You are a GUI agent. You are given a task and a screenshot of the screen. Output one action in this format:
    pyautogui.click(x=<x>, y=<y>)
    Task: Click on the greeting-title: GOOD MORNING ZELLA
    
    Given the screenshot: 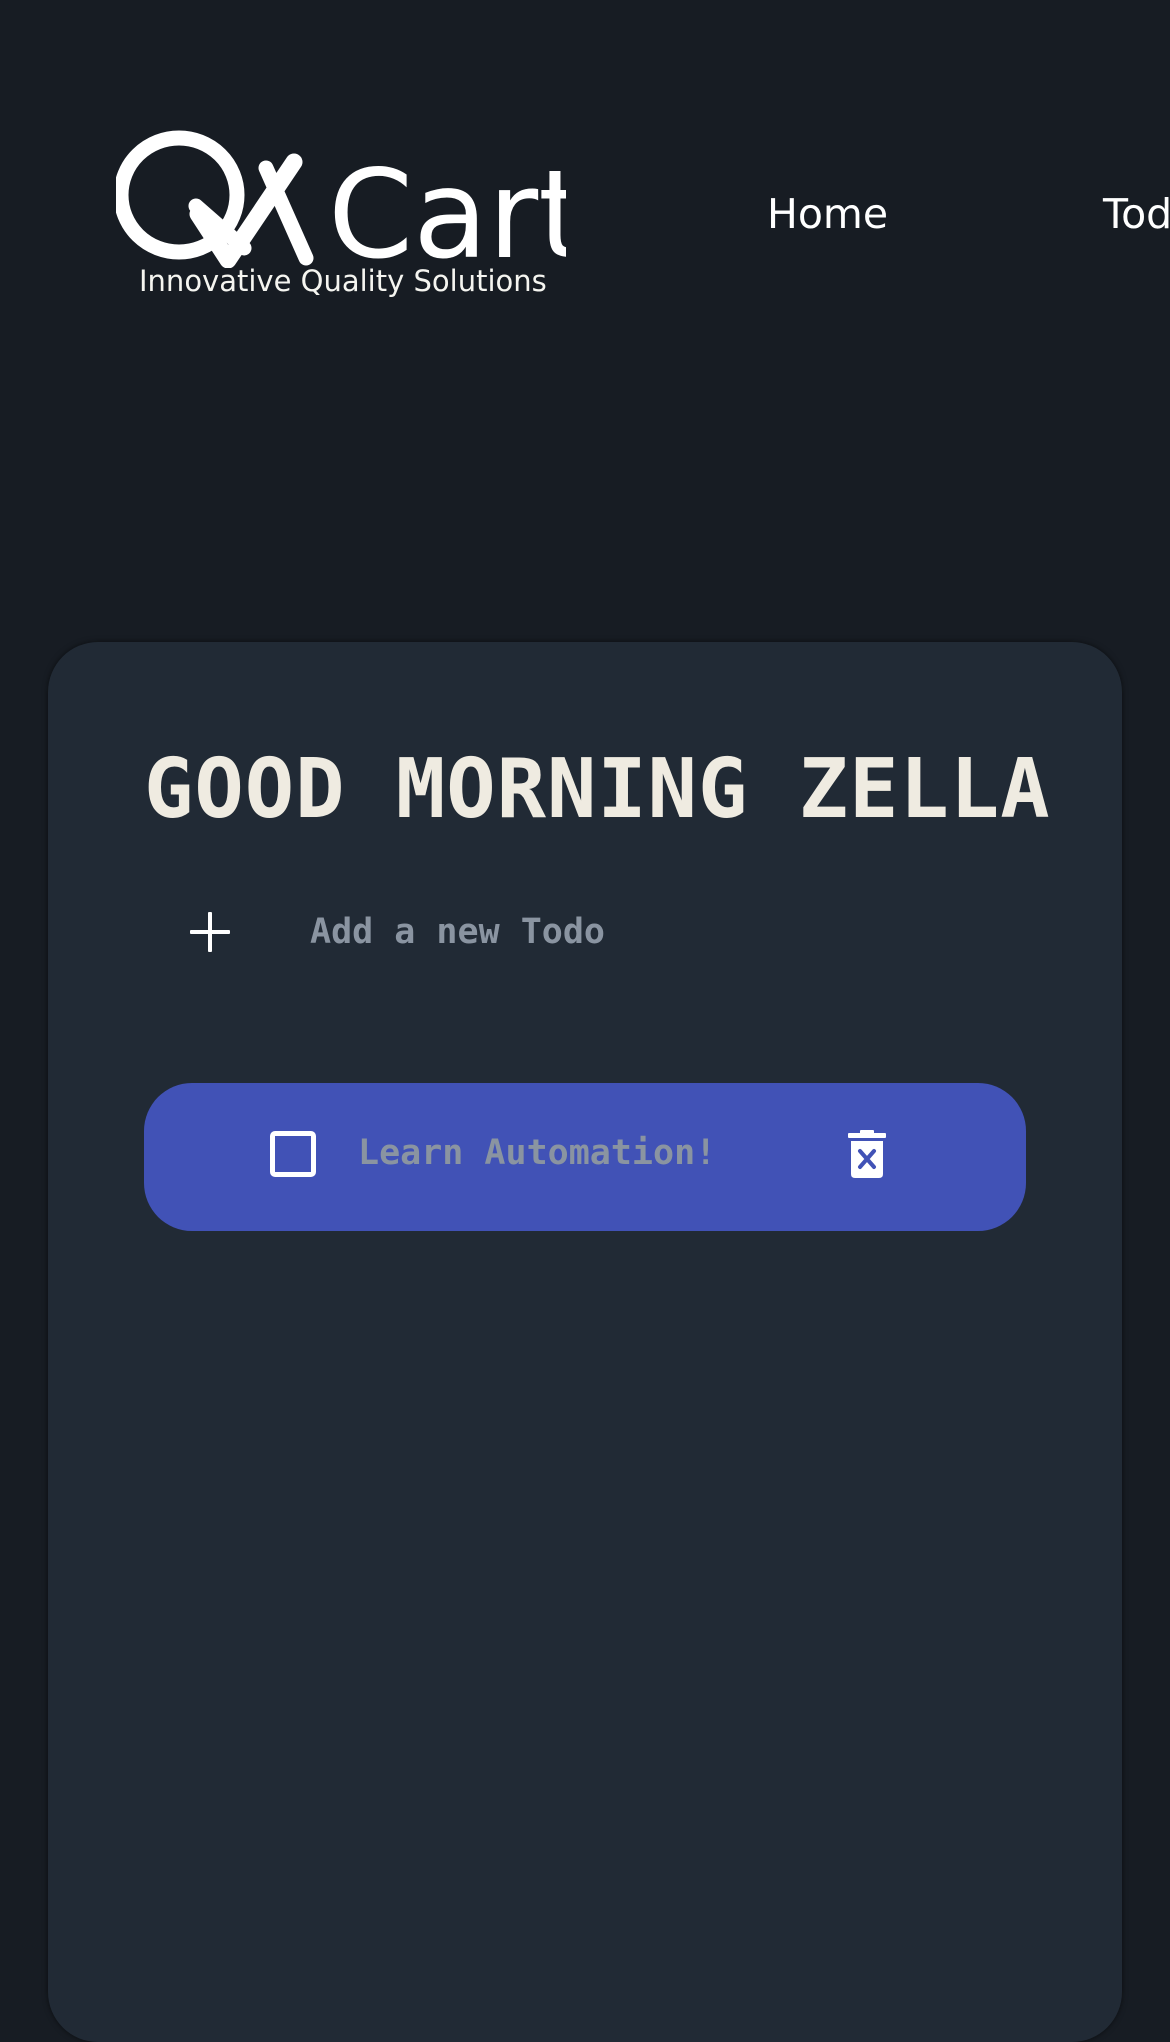 What is the action you would take?
    pyautogui.click(x=597, y=789)
    